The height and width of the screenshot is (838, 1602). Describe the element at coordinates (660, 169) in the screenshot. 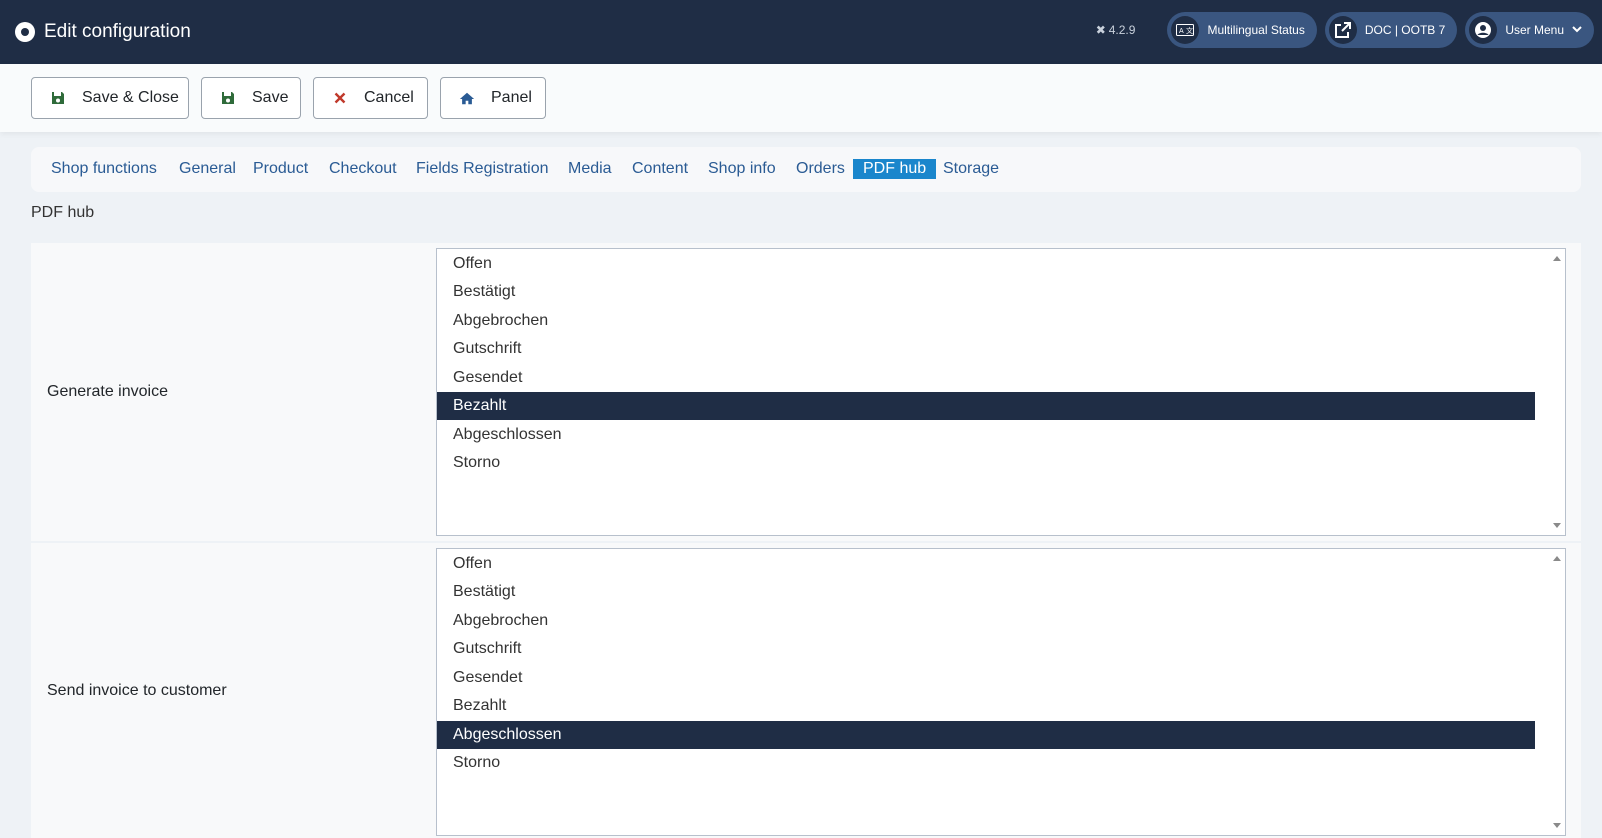

I see `tab-content: Content` at that location.